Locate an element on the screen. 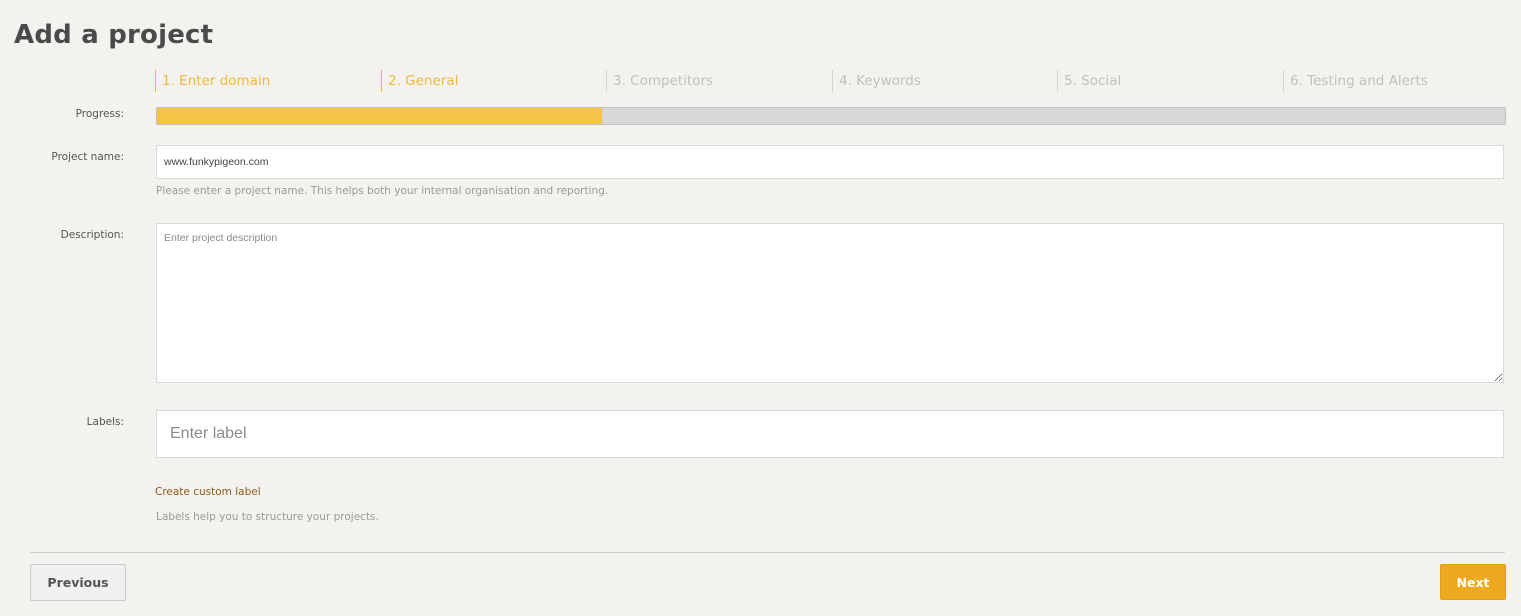 Image resolution: width=1521 pixels, height=616 pixels. step-enter-domain: 1. Enter domain is located at coordinates (212, 81).